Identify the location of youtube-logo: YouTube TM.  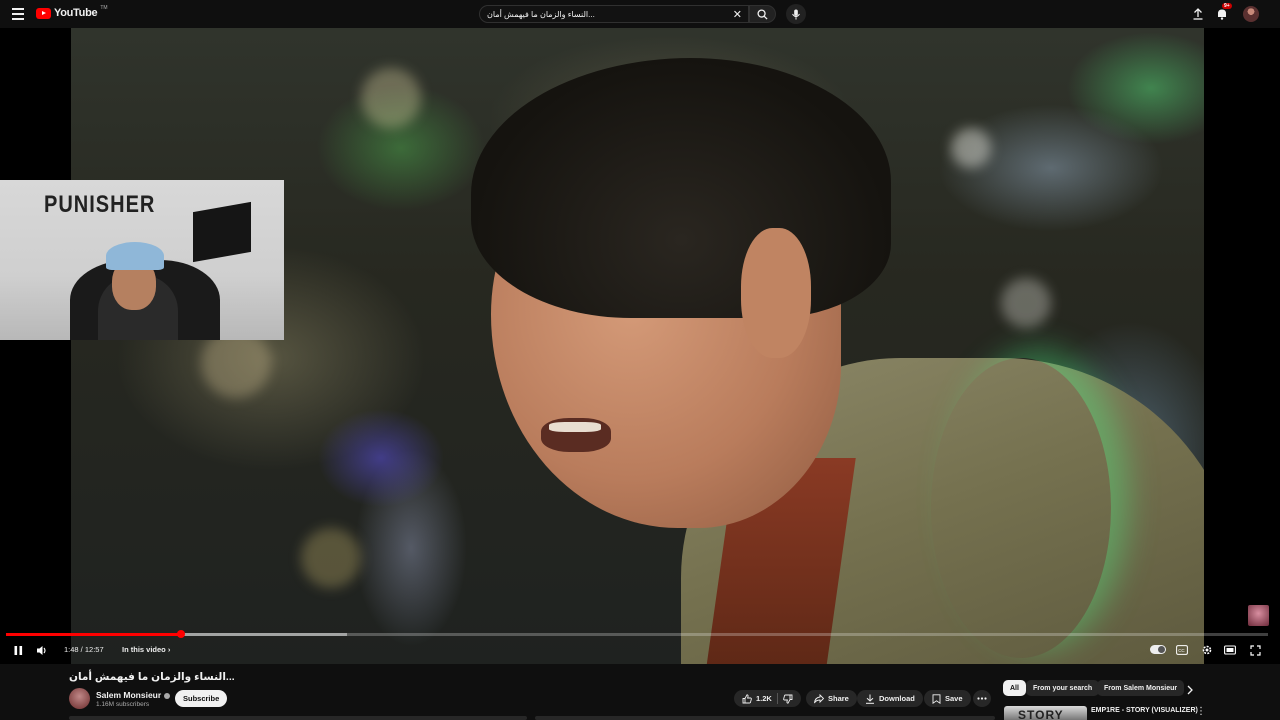
(72, 12).